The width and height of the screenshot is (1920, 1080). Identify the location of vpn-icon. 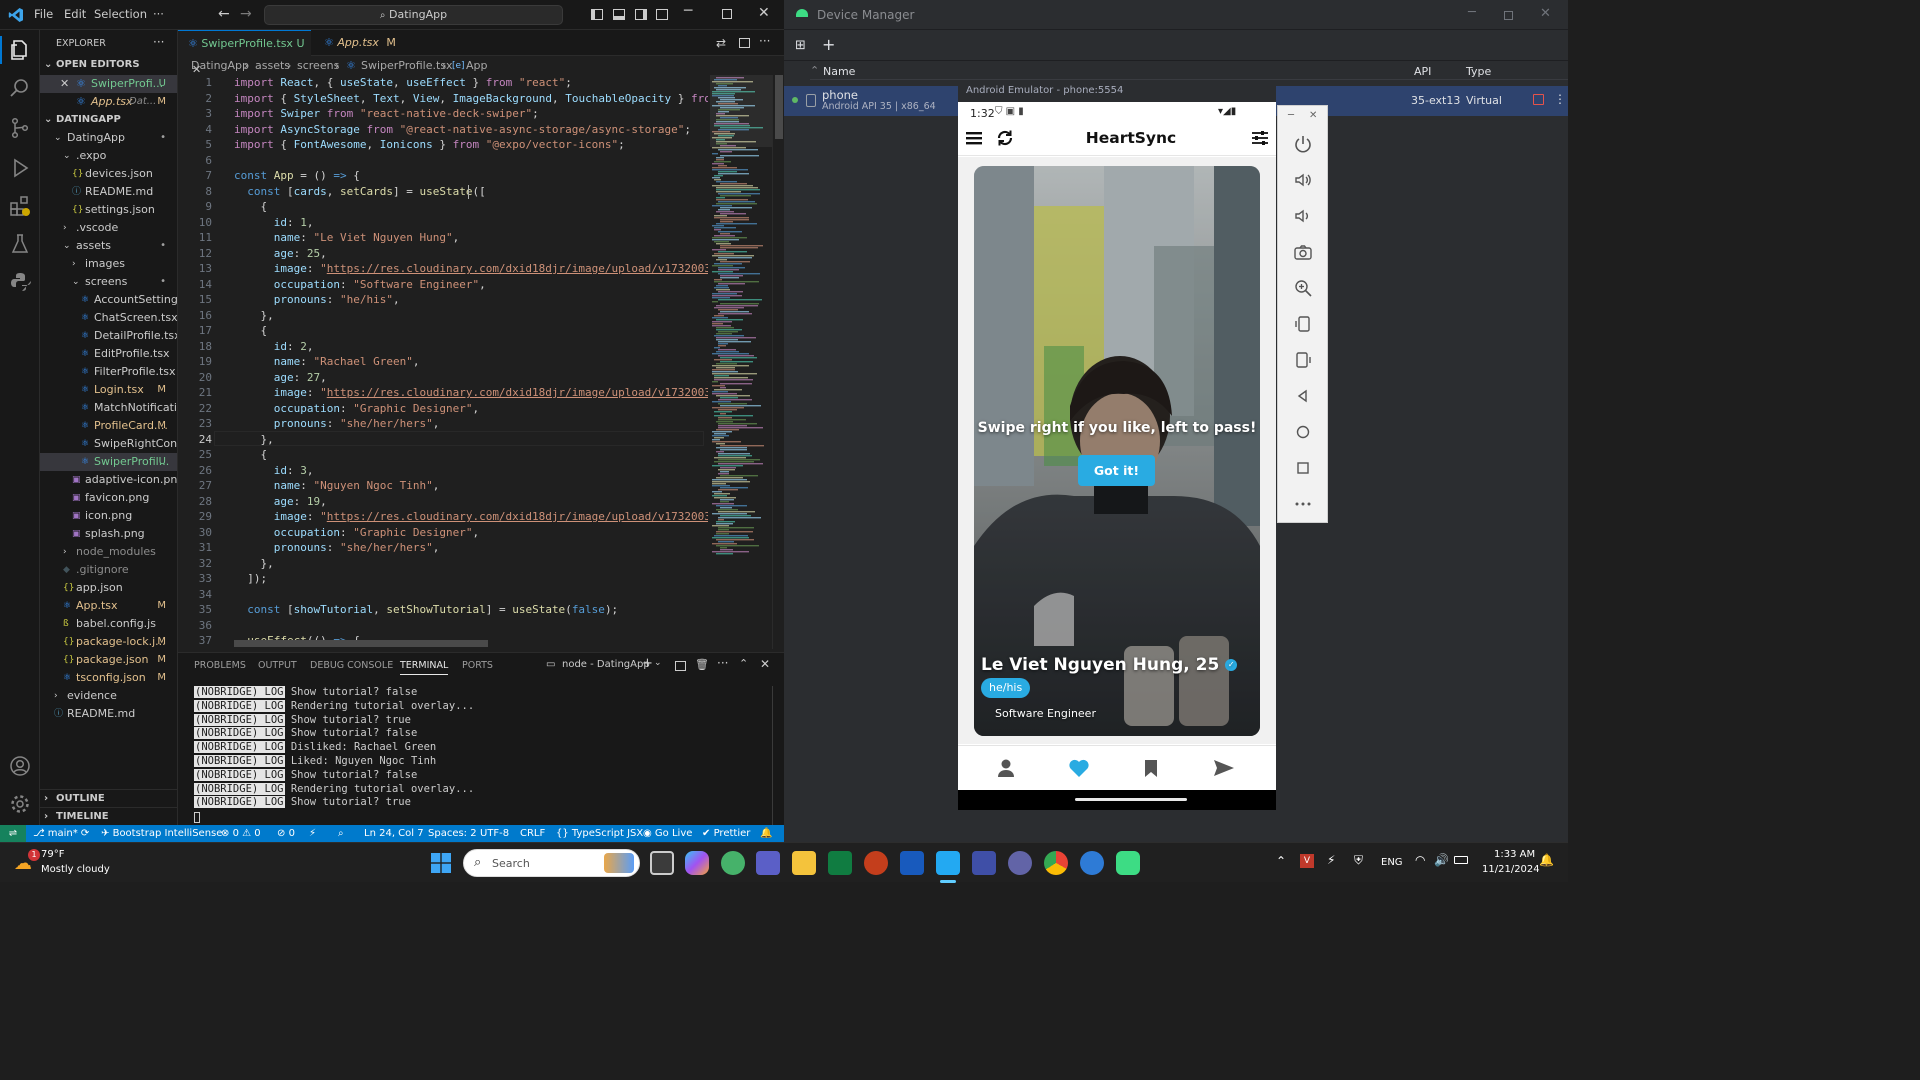
(1020, 863).